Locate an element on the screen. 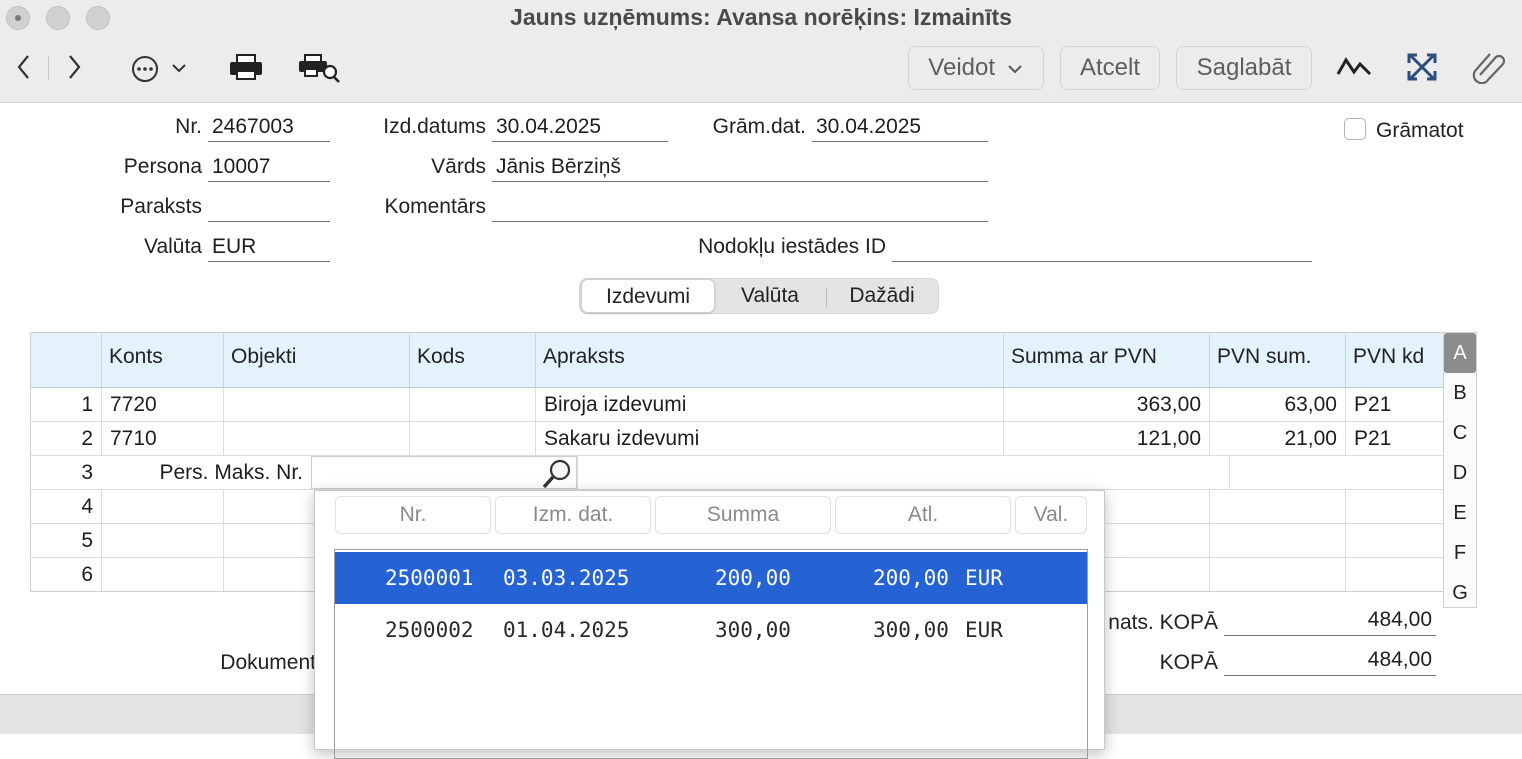 The height and width of the screenshot is (759, 1522). valuta-label: Valūta is located at coordinates (173, 246).